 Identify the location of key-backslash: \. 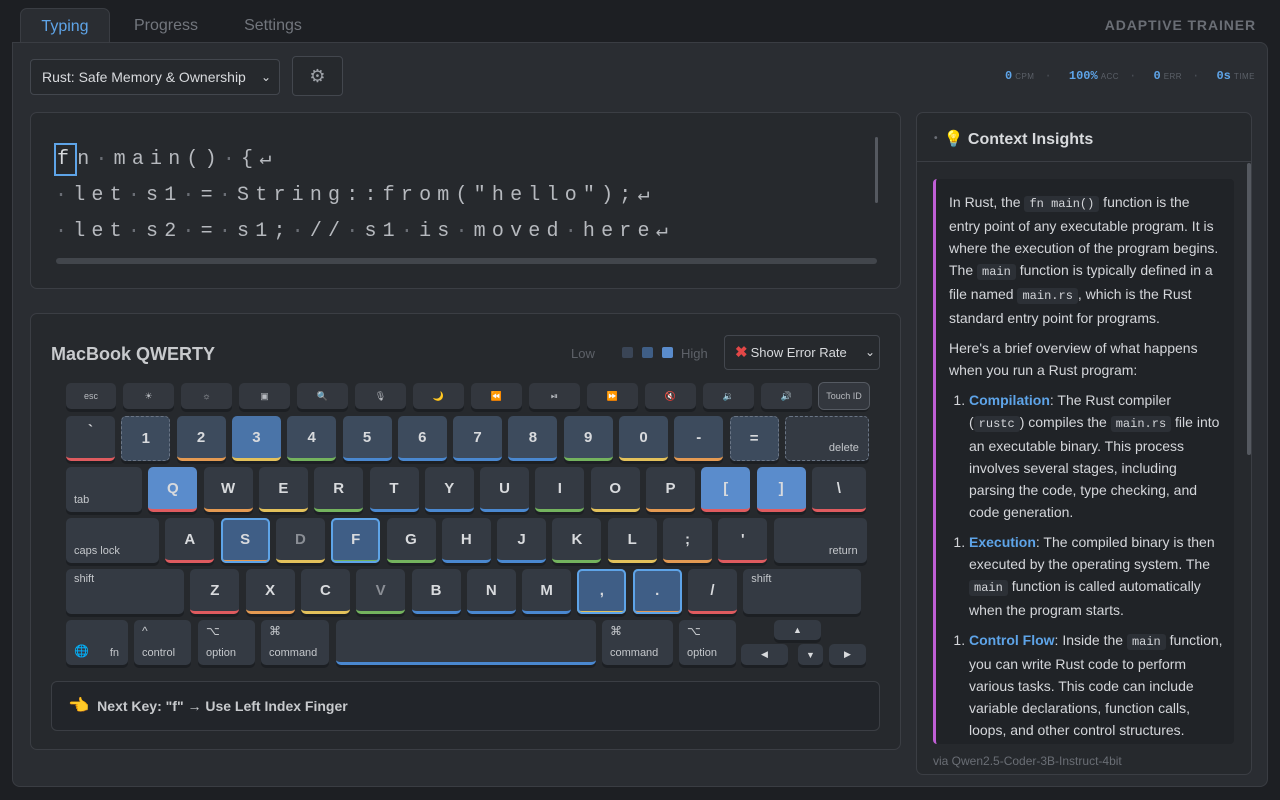
(838, 489).